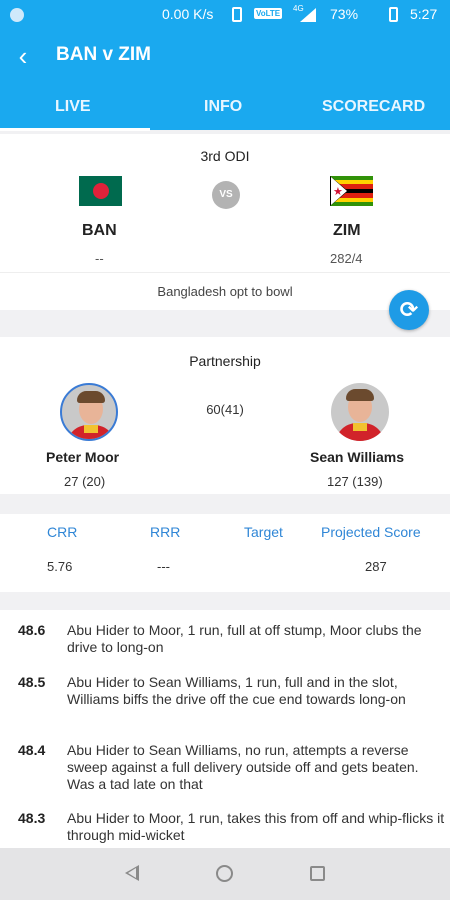 The width and height of the screenshot is (450, 900). I want to click on batsman1-name: Peter Moor, so click(83, 457).